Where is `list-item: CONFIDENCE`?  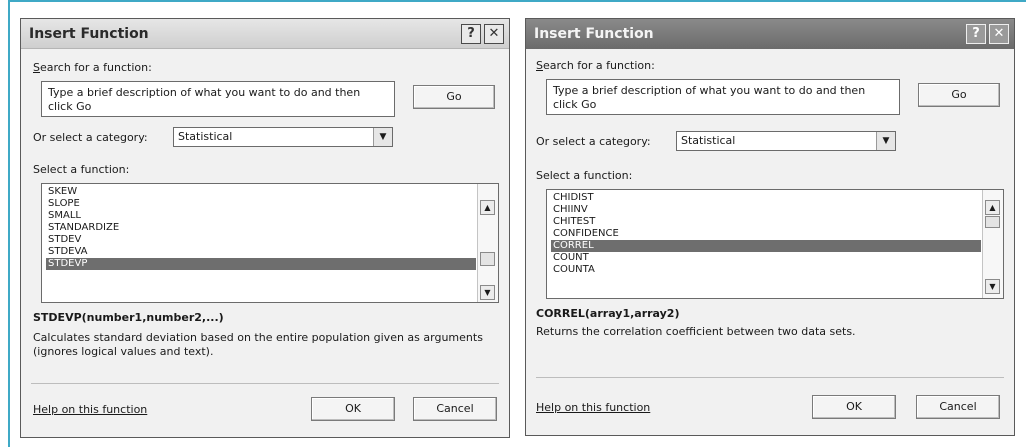
list-item: CONFIDENCE is located at coordinates (766, 234).